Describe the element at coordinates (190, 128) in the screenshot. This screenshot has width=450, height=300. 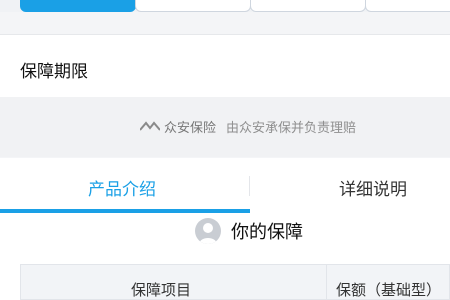
I see `insurer-brand: 众安保险` at that location.